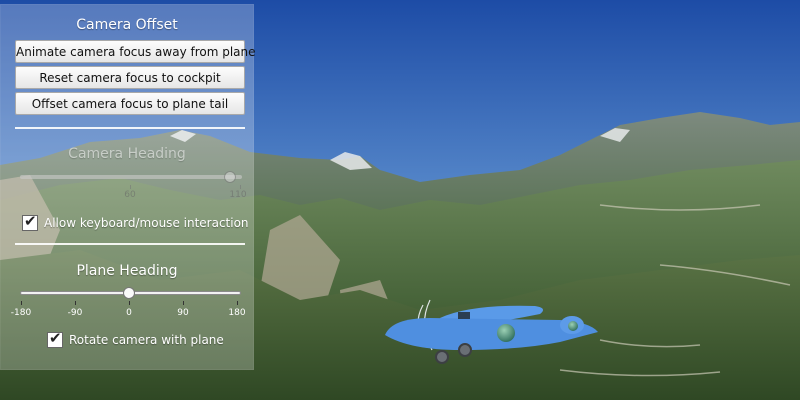  Describe the element at coordinates (127, 154) in the screenshot. I see `camera-heading-title: Camera Heading` at that location.